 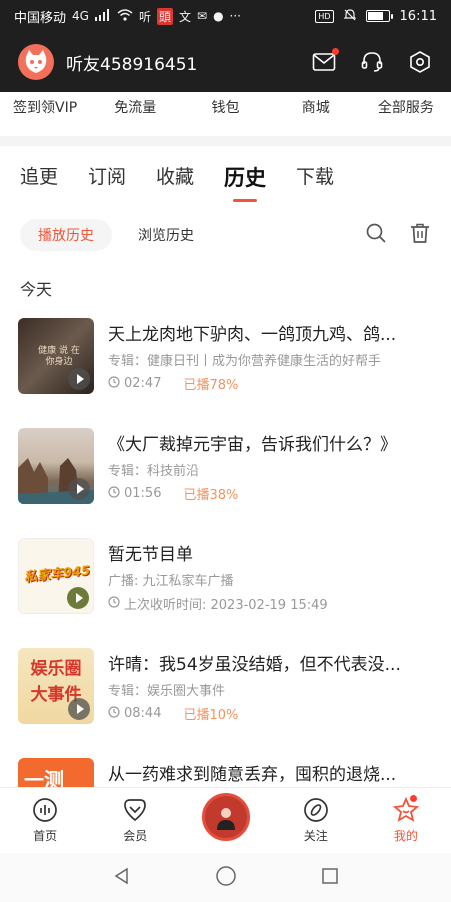 I want to click on tab-favorites: 收藏, so click(x=175, y=178).